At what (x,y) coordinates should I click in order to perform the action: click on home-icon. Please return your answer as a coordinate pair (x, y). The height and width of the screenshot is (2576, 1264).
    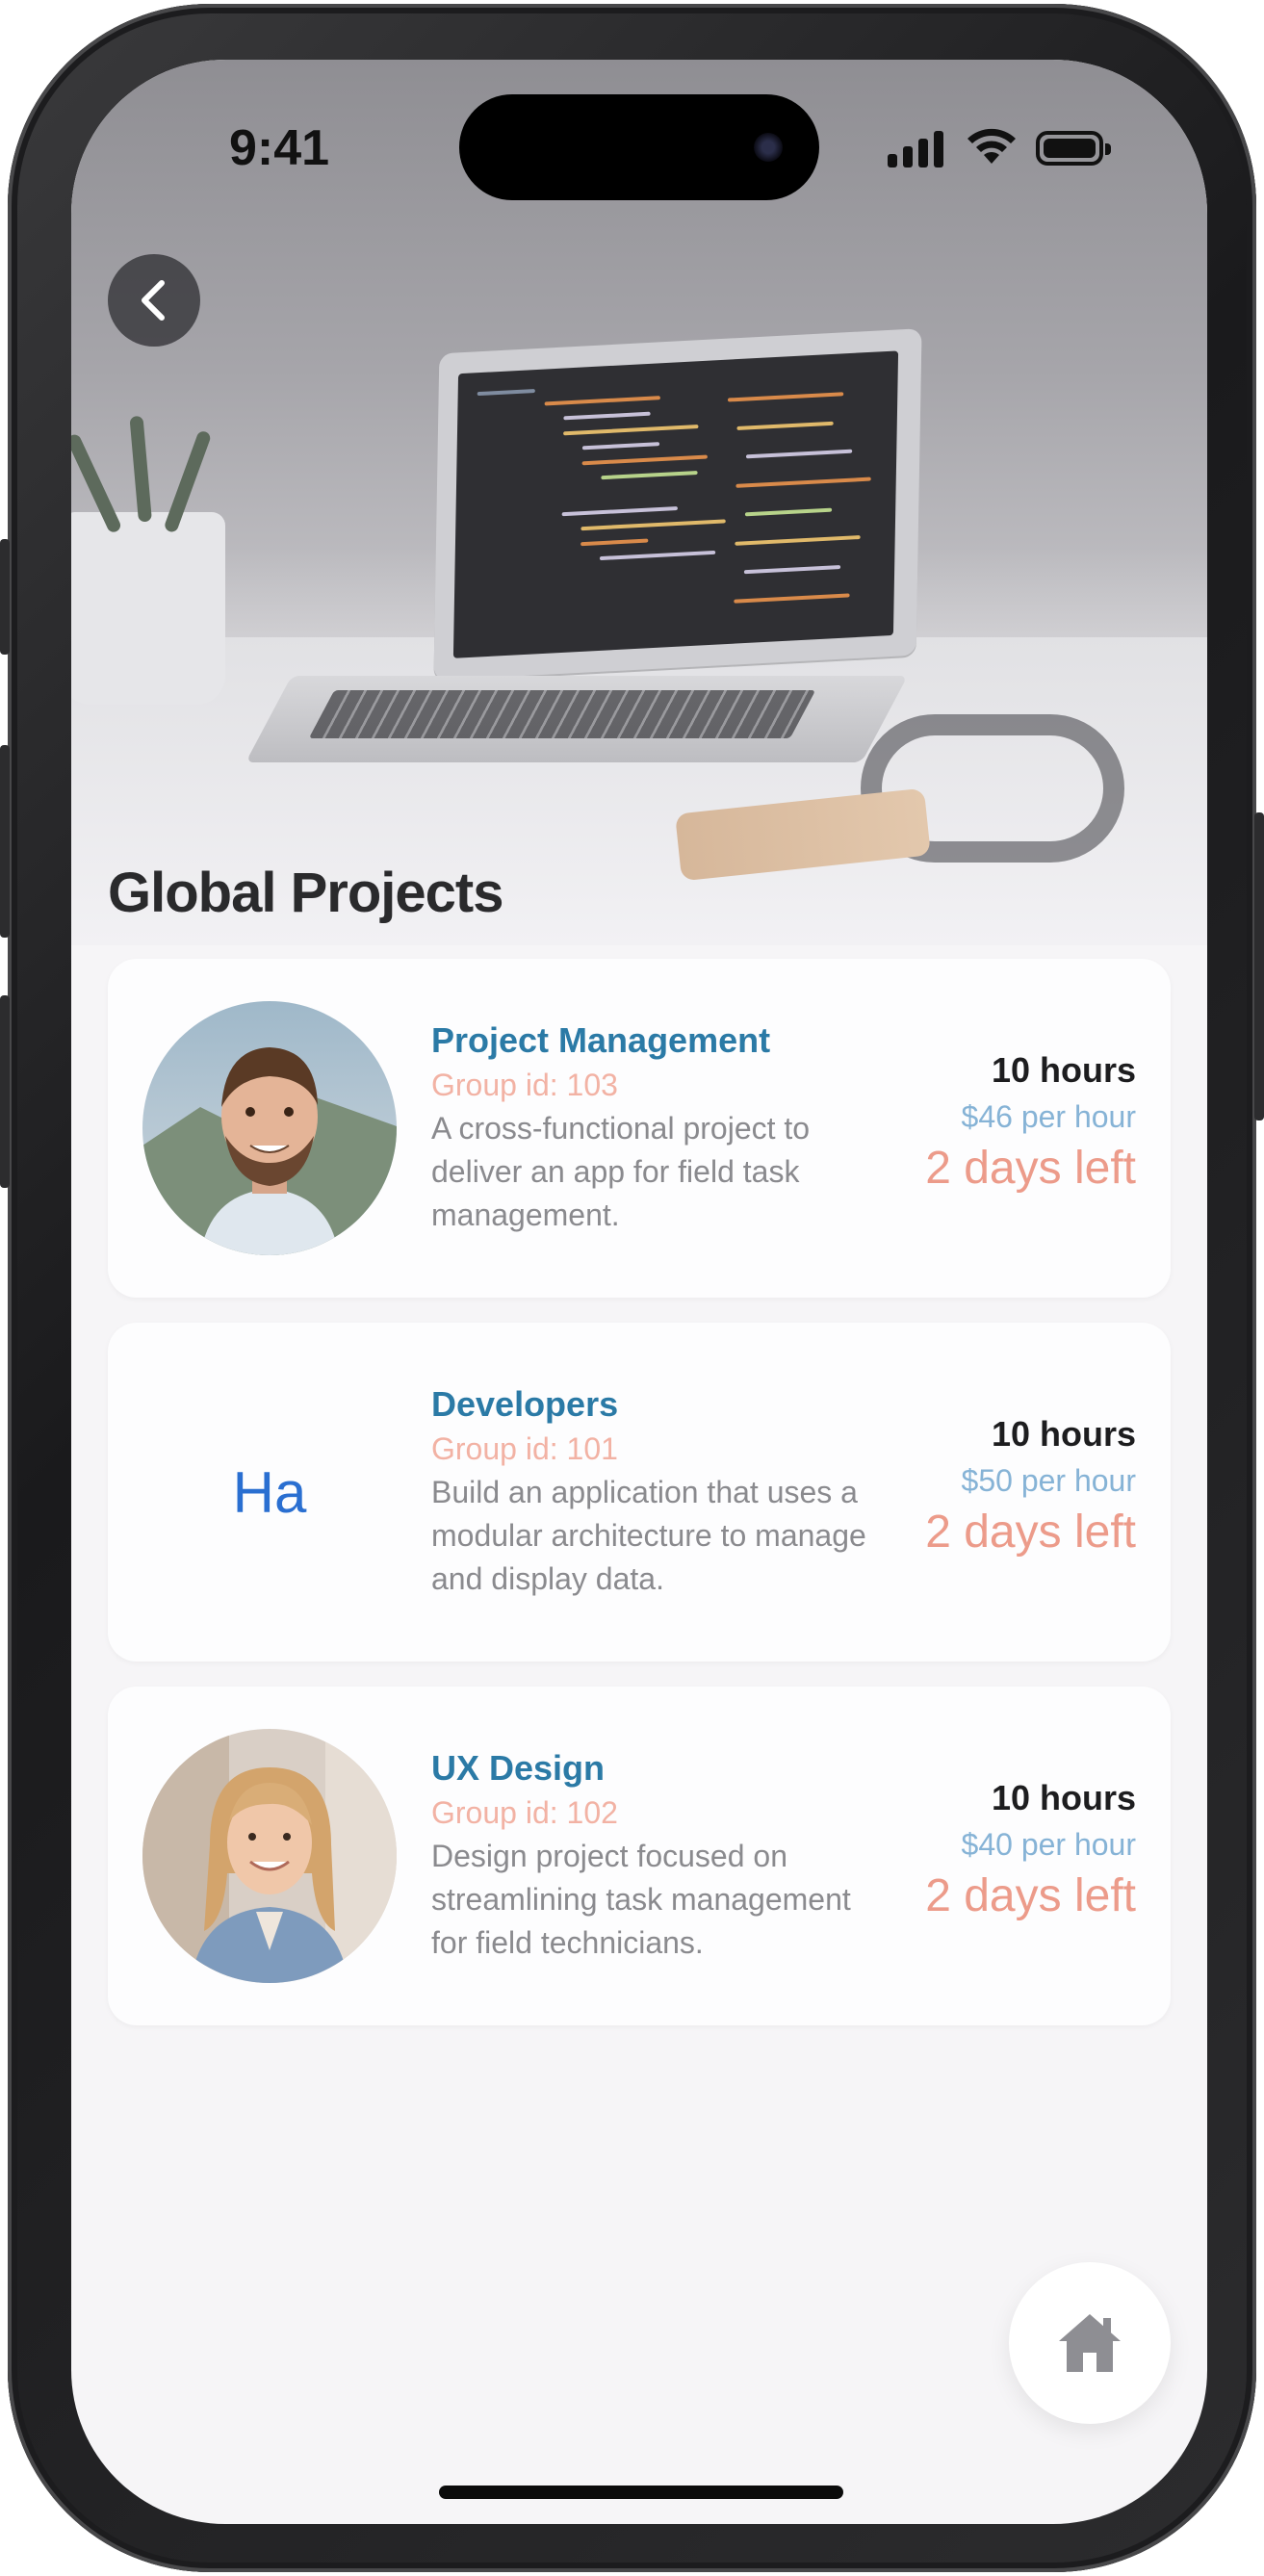
    Looking at the image, I should click on (1090, 2343).